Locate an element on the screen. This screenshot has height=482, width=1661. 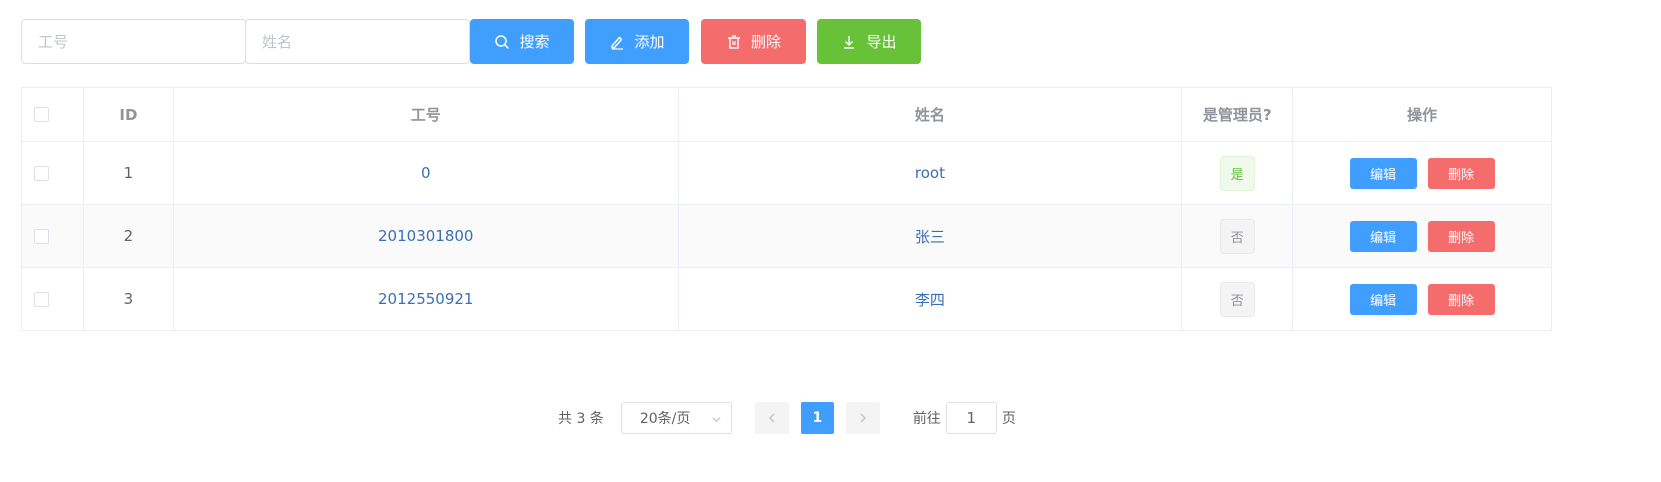
table-row: 2 2010301800 张三 否 编辑 删除 is located at coordinates (787, 236).